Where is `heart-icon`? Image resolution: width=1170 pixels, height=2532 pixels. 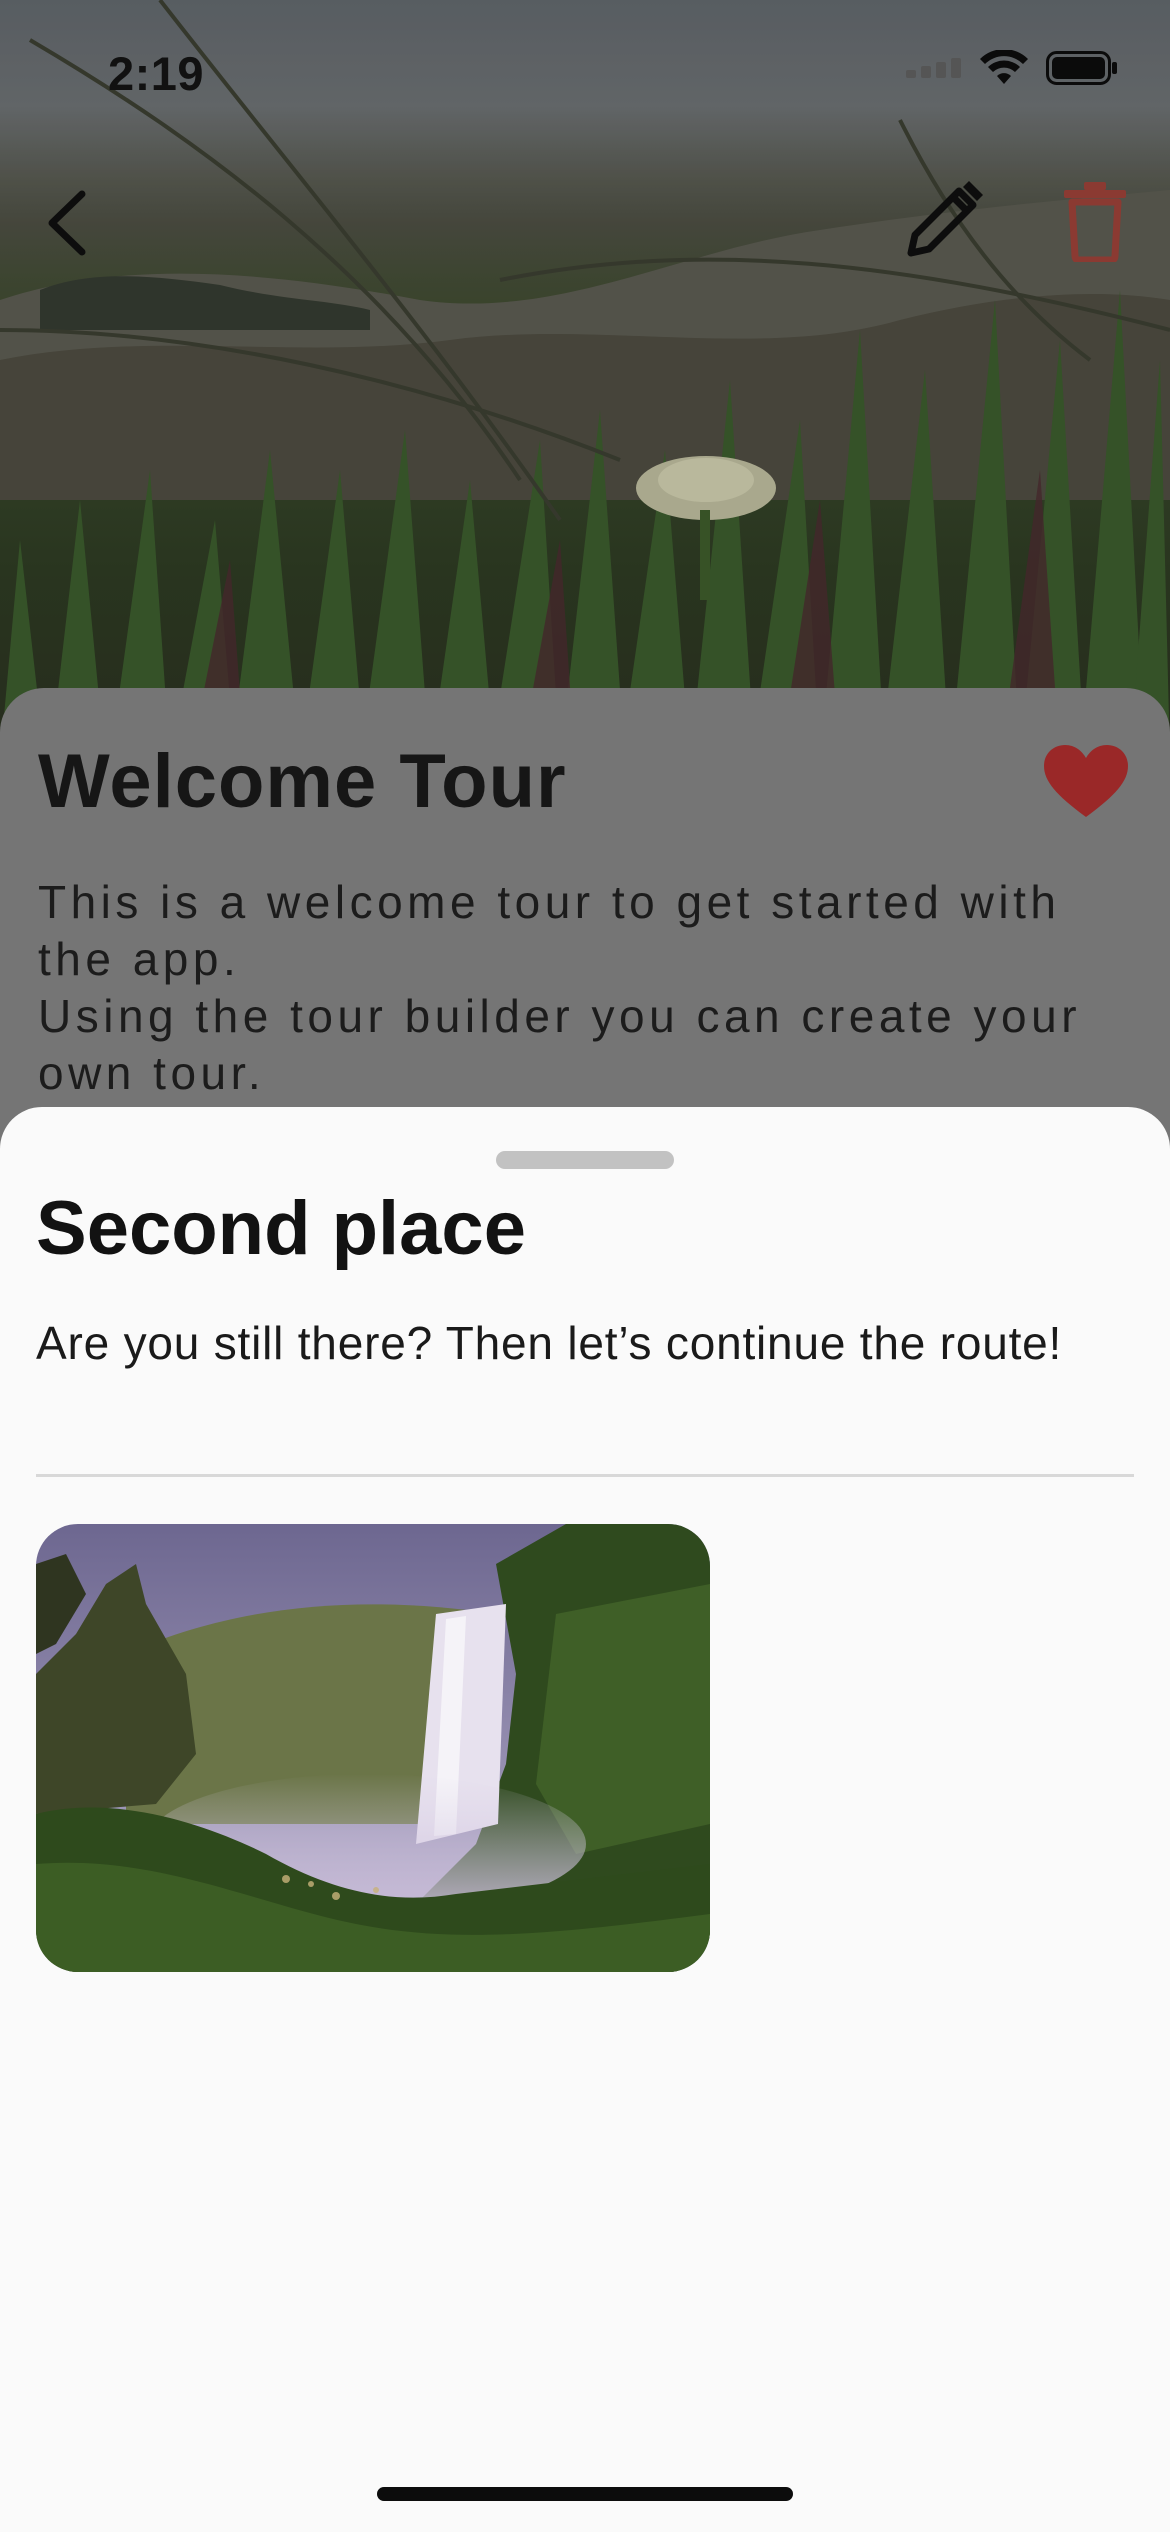
heart-icon is located at coordinates (1086, 784).